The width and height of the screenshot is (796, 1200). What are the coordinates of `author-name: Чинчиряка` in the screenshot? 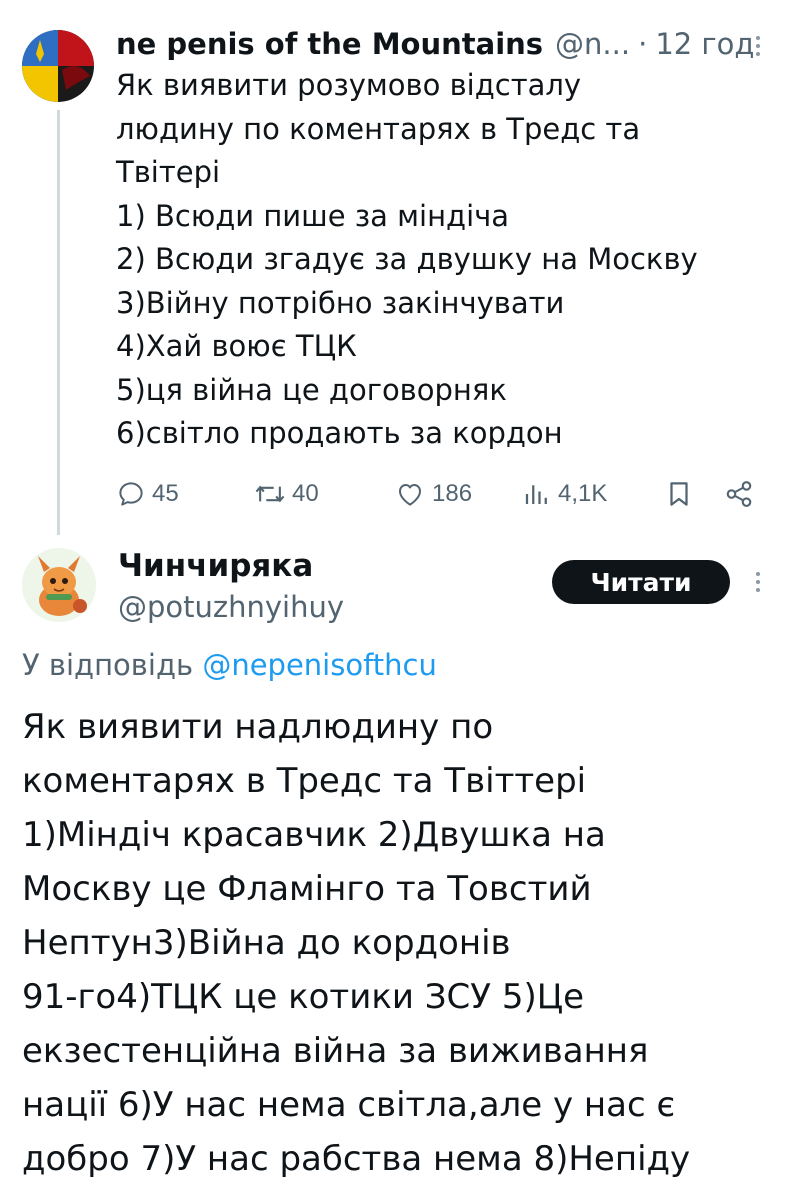 It's located at (215, 566).